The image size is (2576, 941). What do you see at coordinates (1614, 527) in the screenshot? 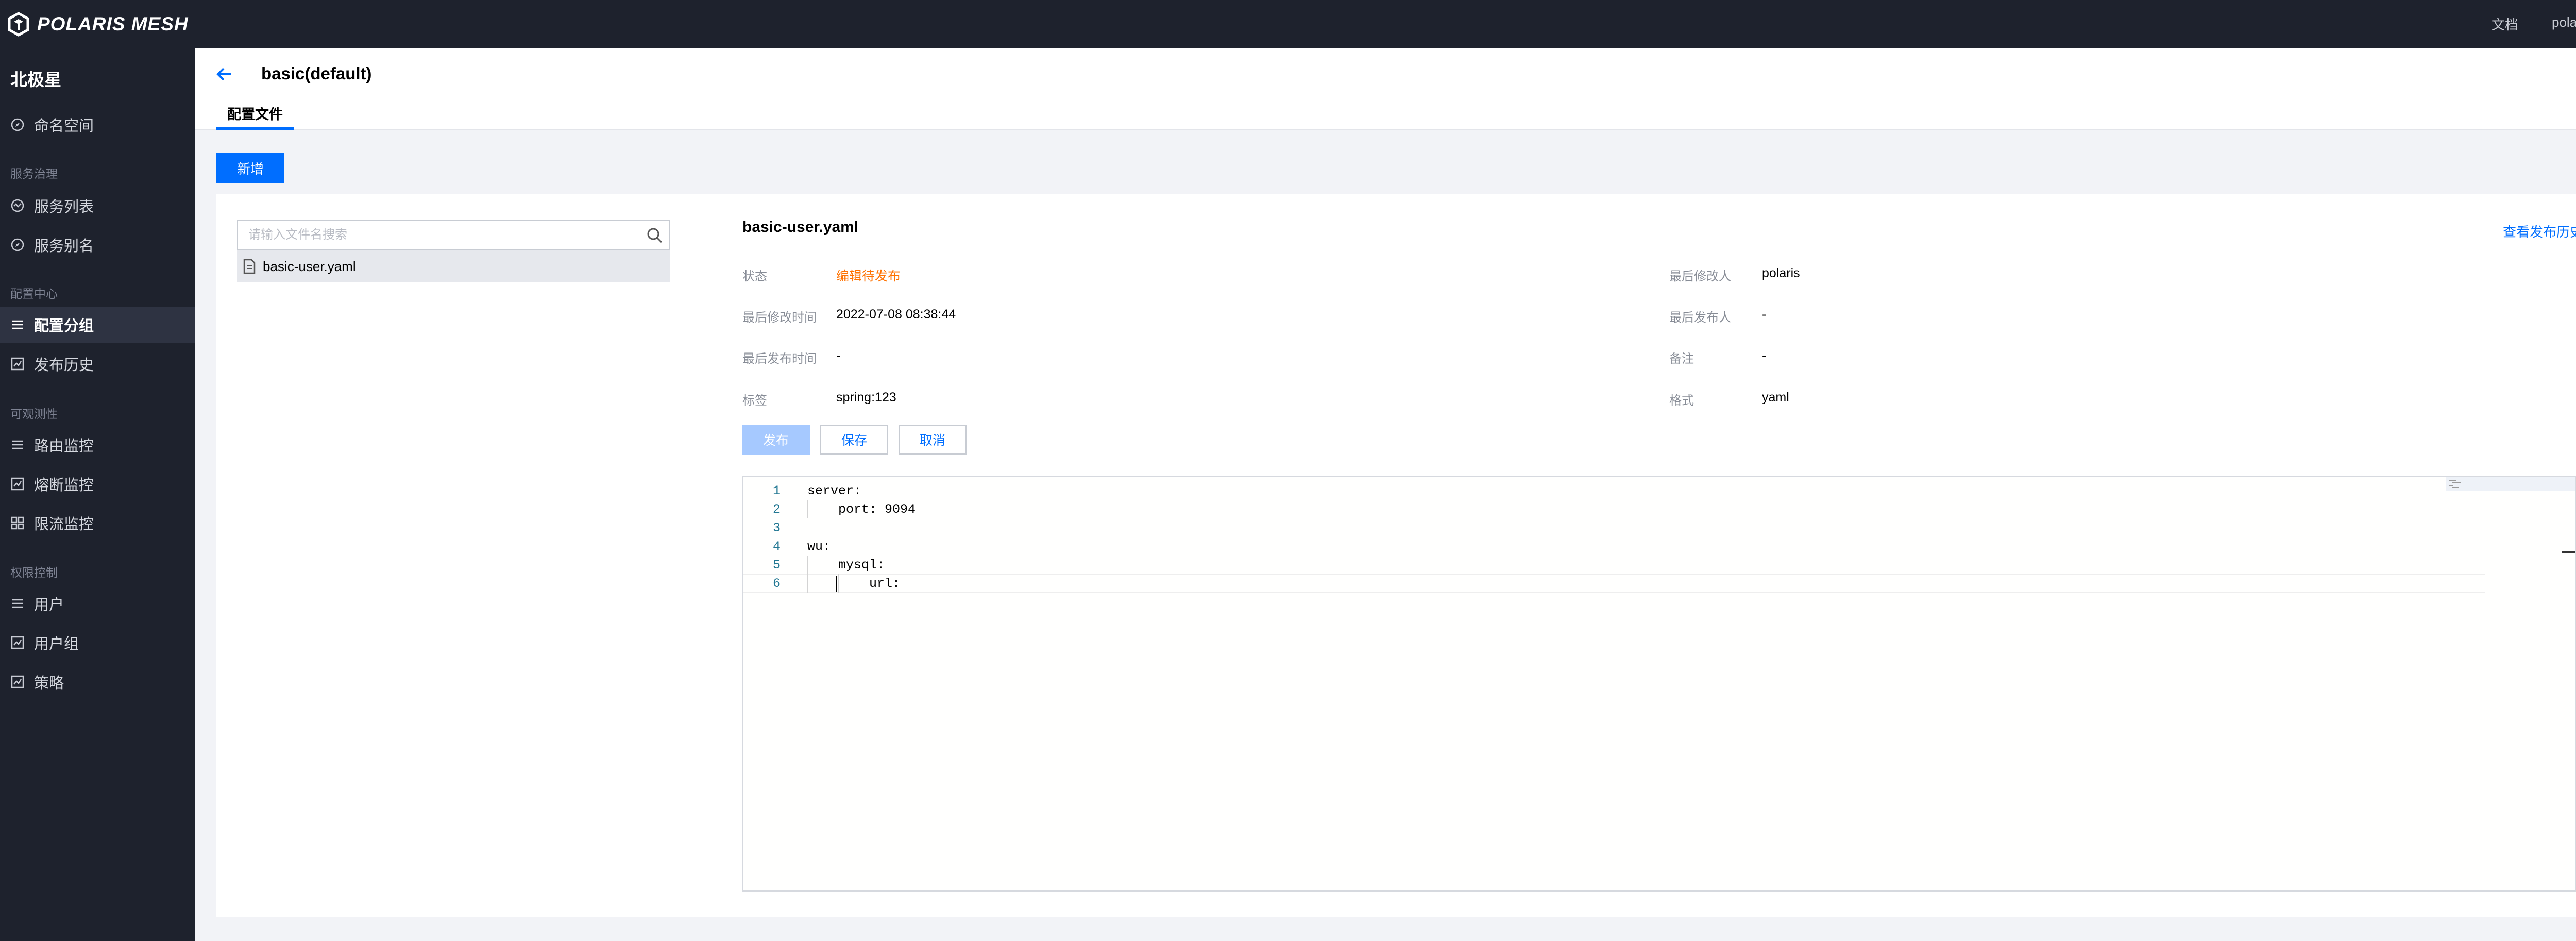
I see `code-line: 3` at bounding box center [1614, 527].